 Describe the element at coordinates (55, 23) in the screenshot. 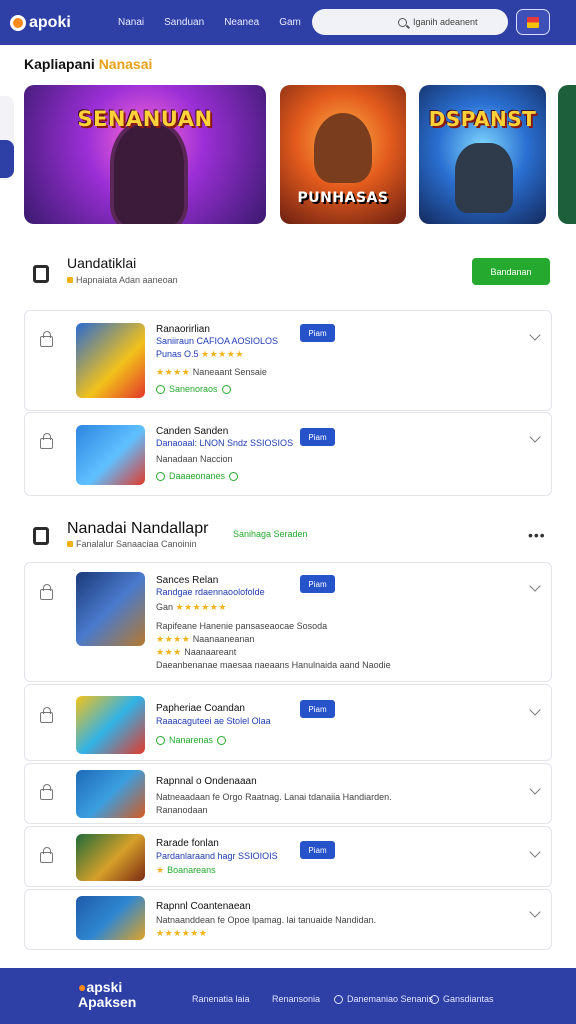

I see `app-logo: apoki` at that location.